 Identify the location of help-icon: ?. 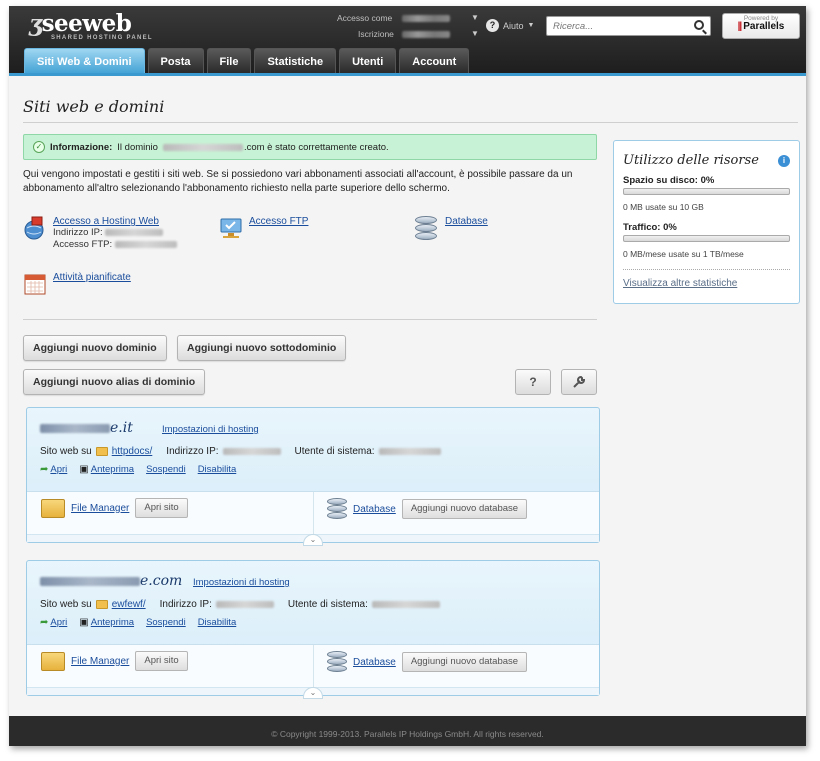
(492, 25).